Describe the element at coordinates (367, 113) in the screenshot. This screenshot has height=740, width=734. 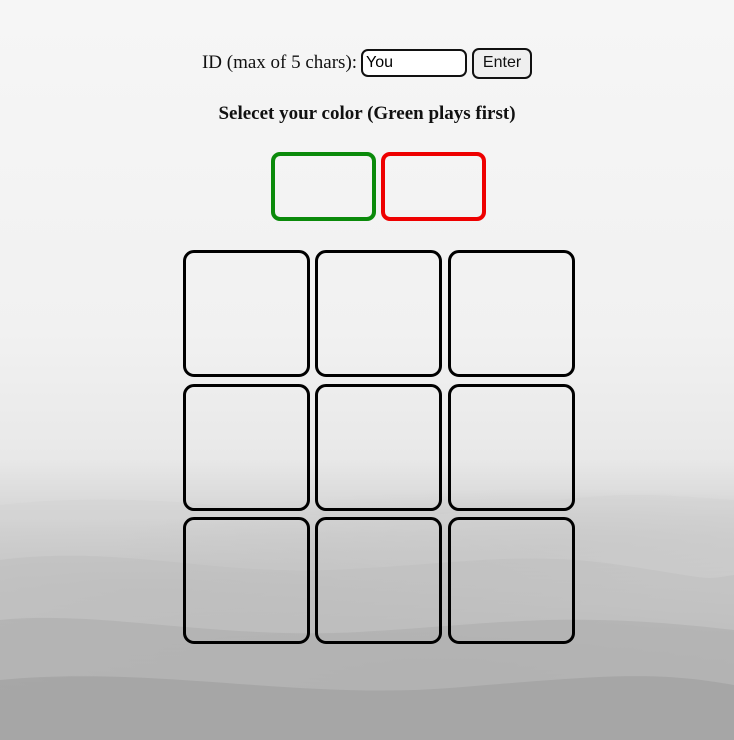
I see `color-instruction: Selecet your color (Green plays first)` at that location.